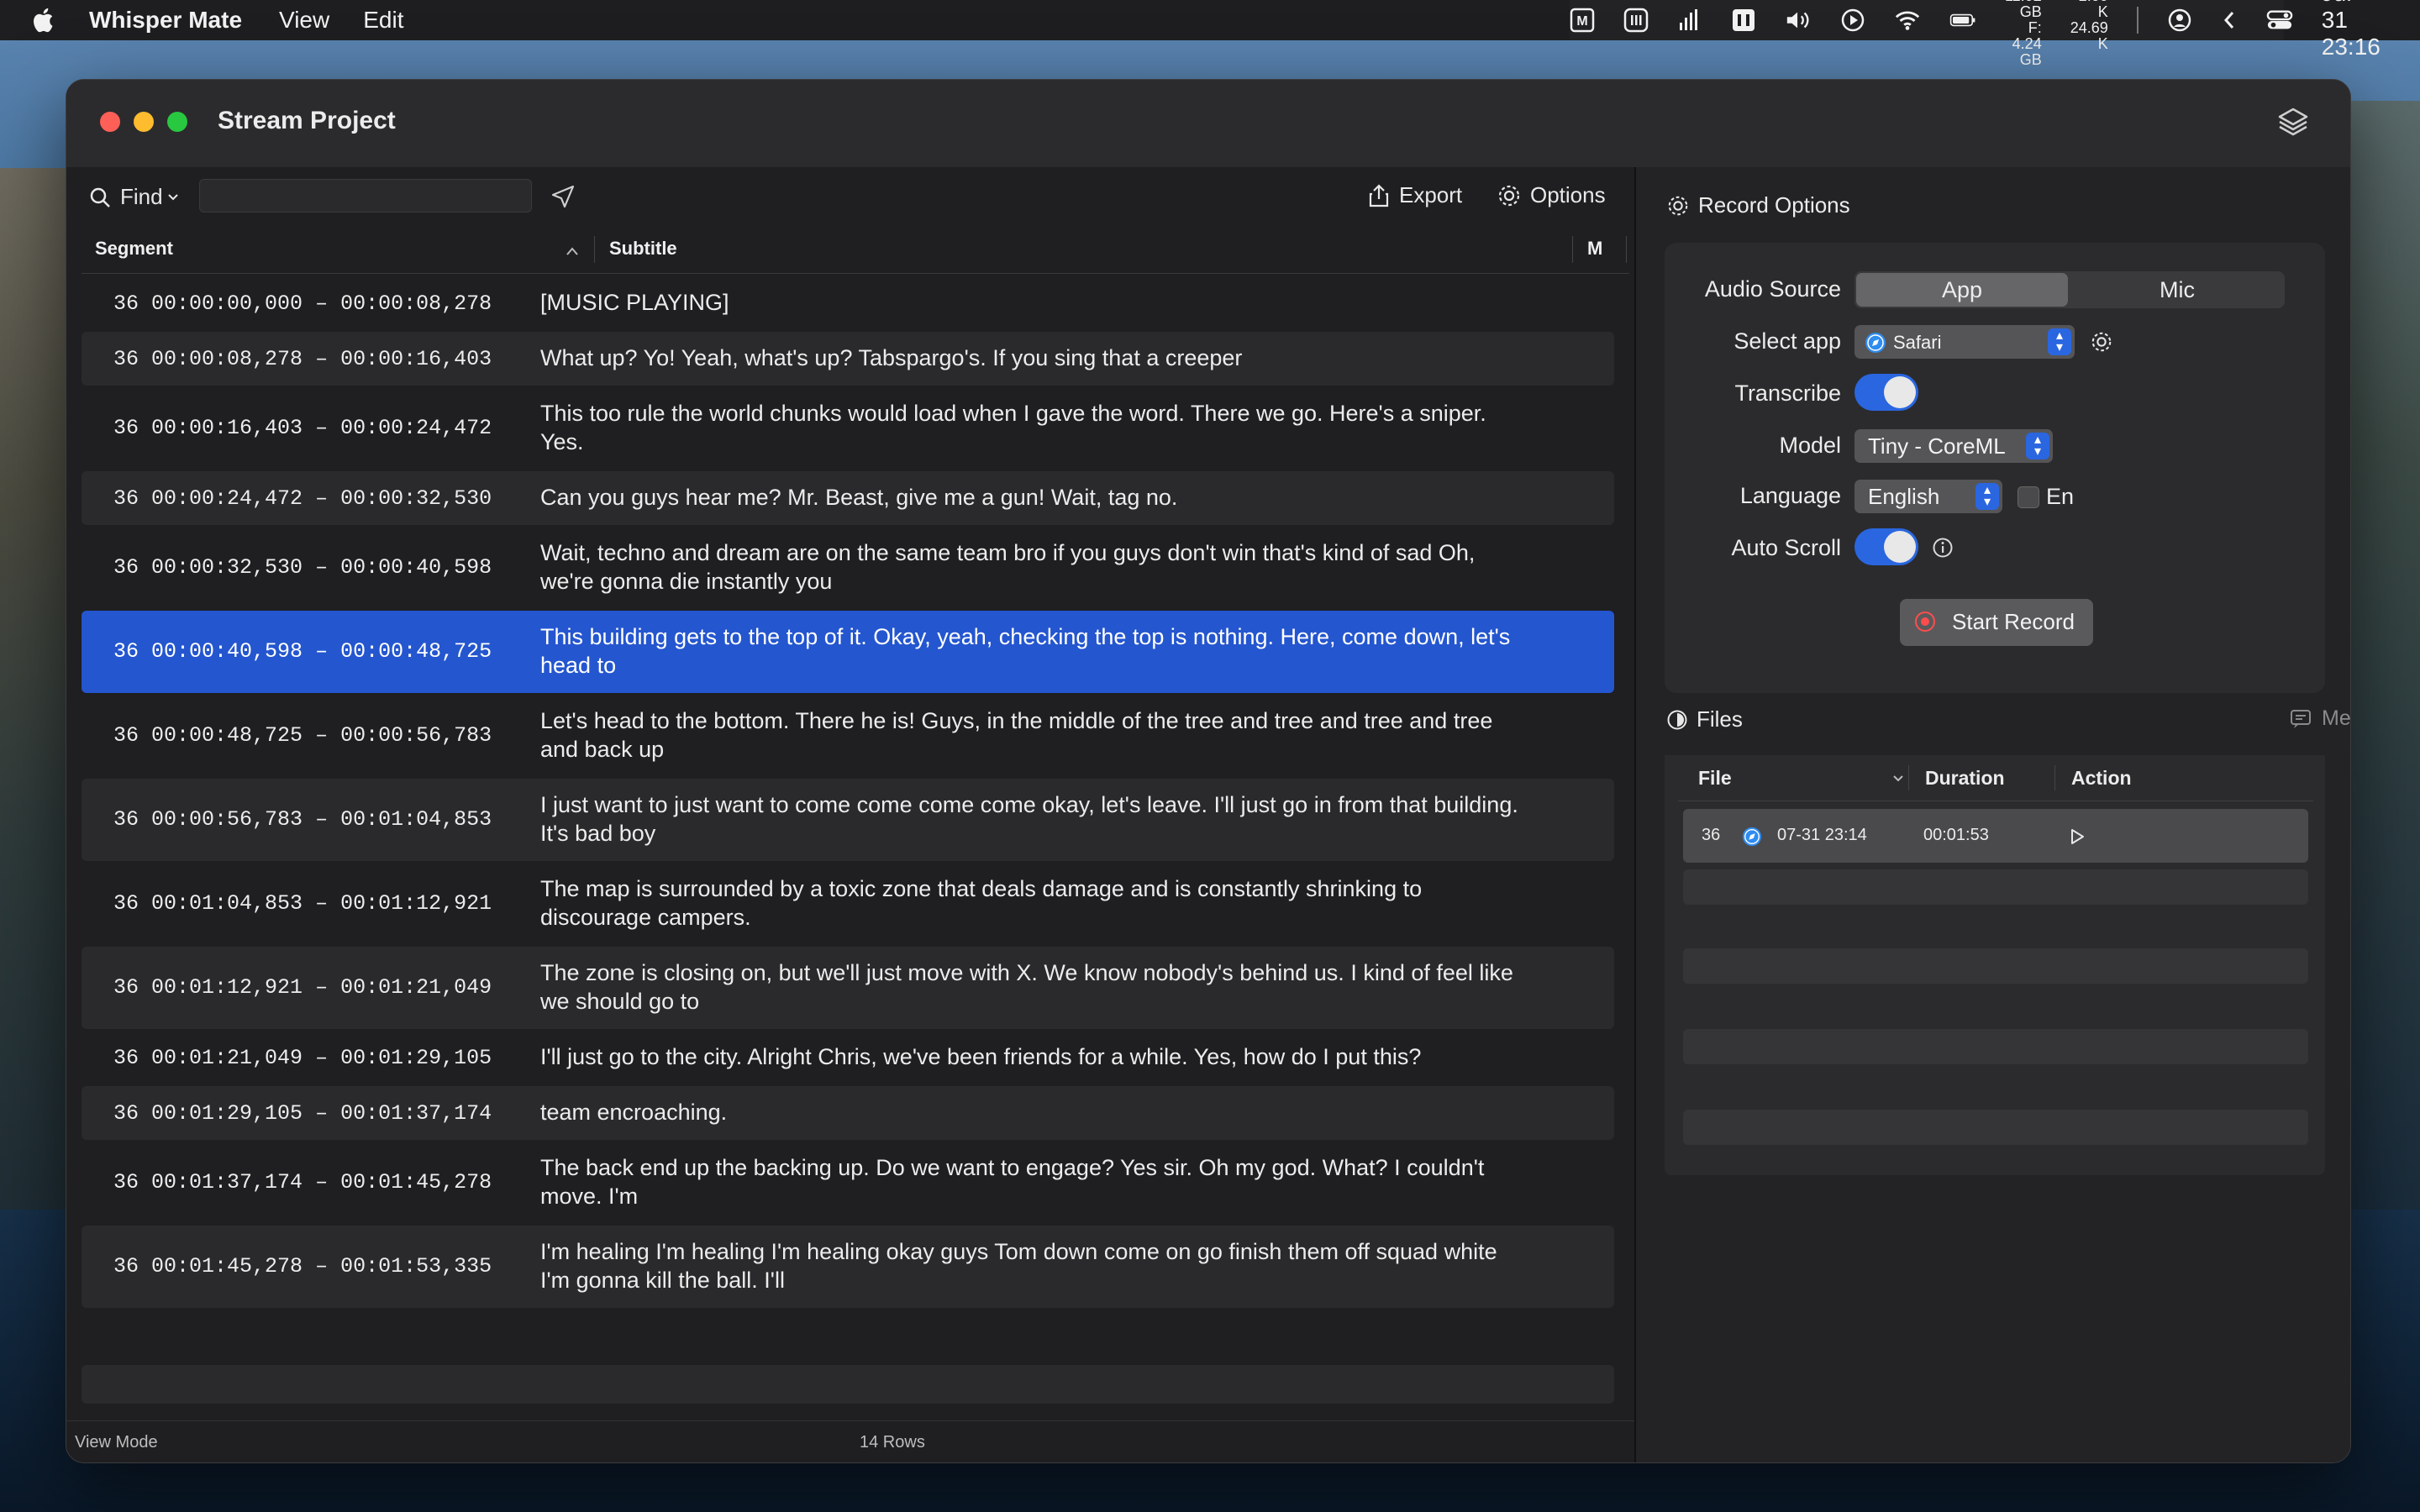 The height and width of the screenshot is (1512, 2420). What do you see at coordinates (302, 651) in the screenshot?
I see `segment-cell: 36 00:00:40,598 – 00:00:48,725` at bounding box center [302, 651].